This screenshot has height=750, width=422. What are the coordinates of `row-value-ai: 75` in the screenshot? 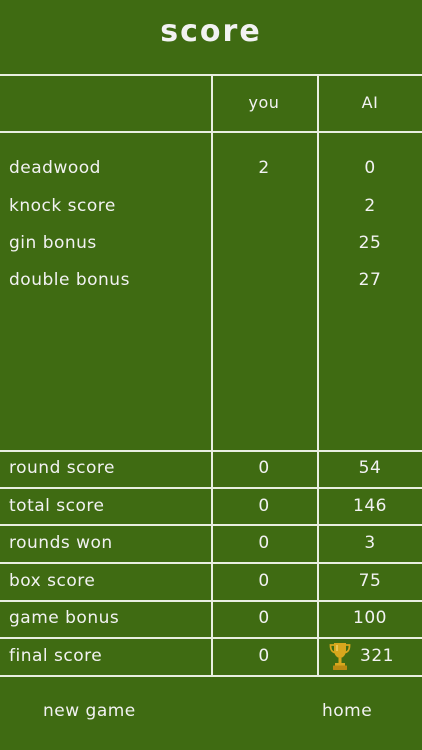 It's located at (370, 581).